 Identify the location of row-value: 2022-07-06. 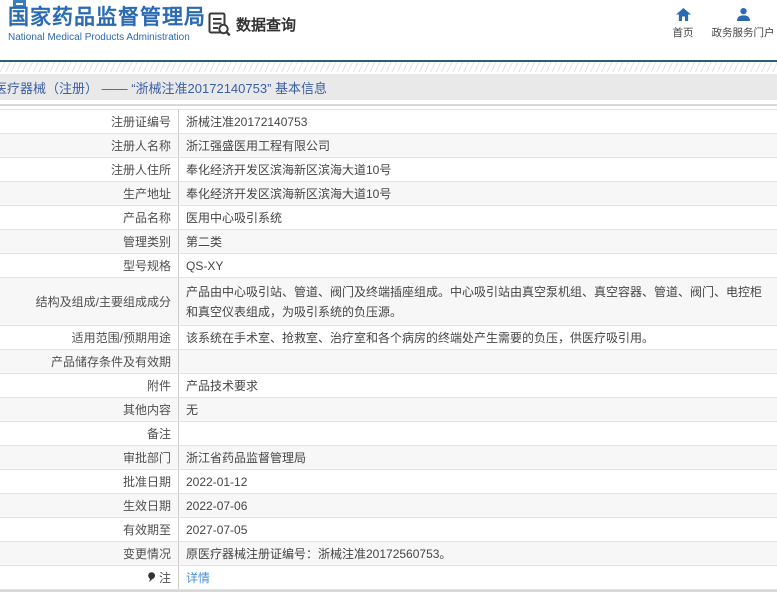
(217, 505).